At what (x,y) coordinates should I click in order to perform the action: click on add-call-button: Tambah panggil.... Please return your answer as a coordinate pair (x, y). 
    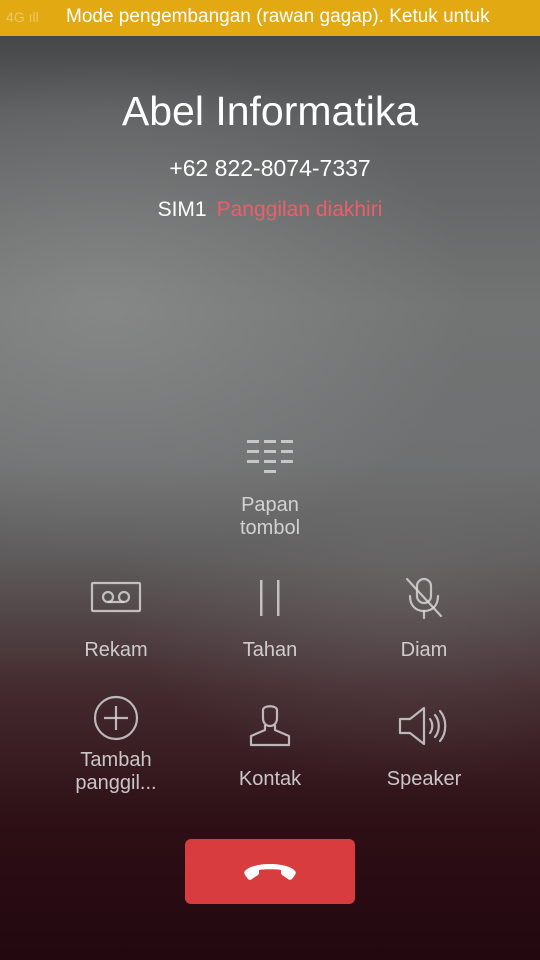
    Looking at the image, I should click on (116, 744).